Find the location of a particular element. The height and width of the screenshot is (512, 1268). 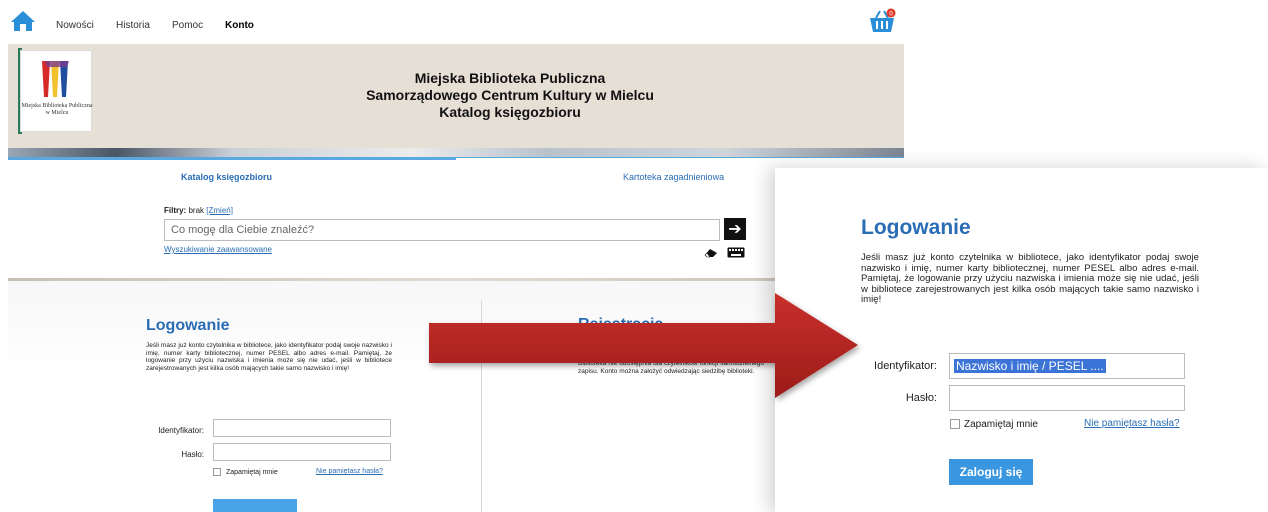

title-line-2: Samorządowego Centrum Kultury w Mielcu is located at coordinates (510, 95).